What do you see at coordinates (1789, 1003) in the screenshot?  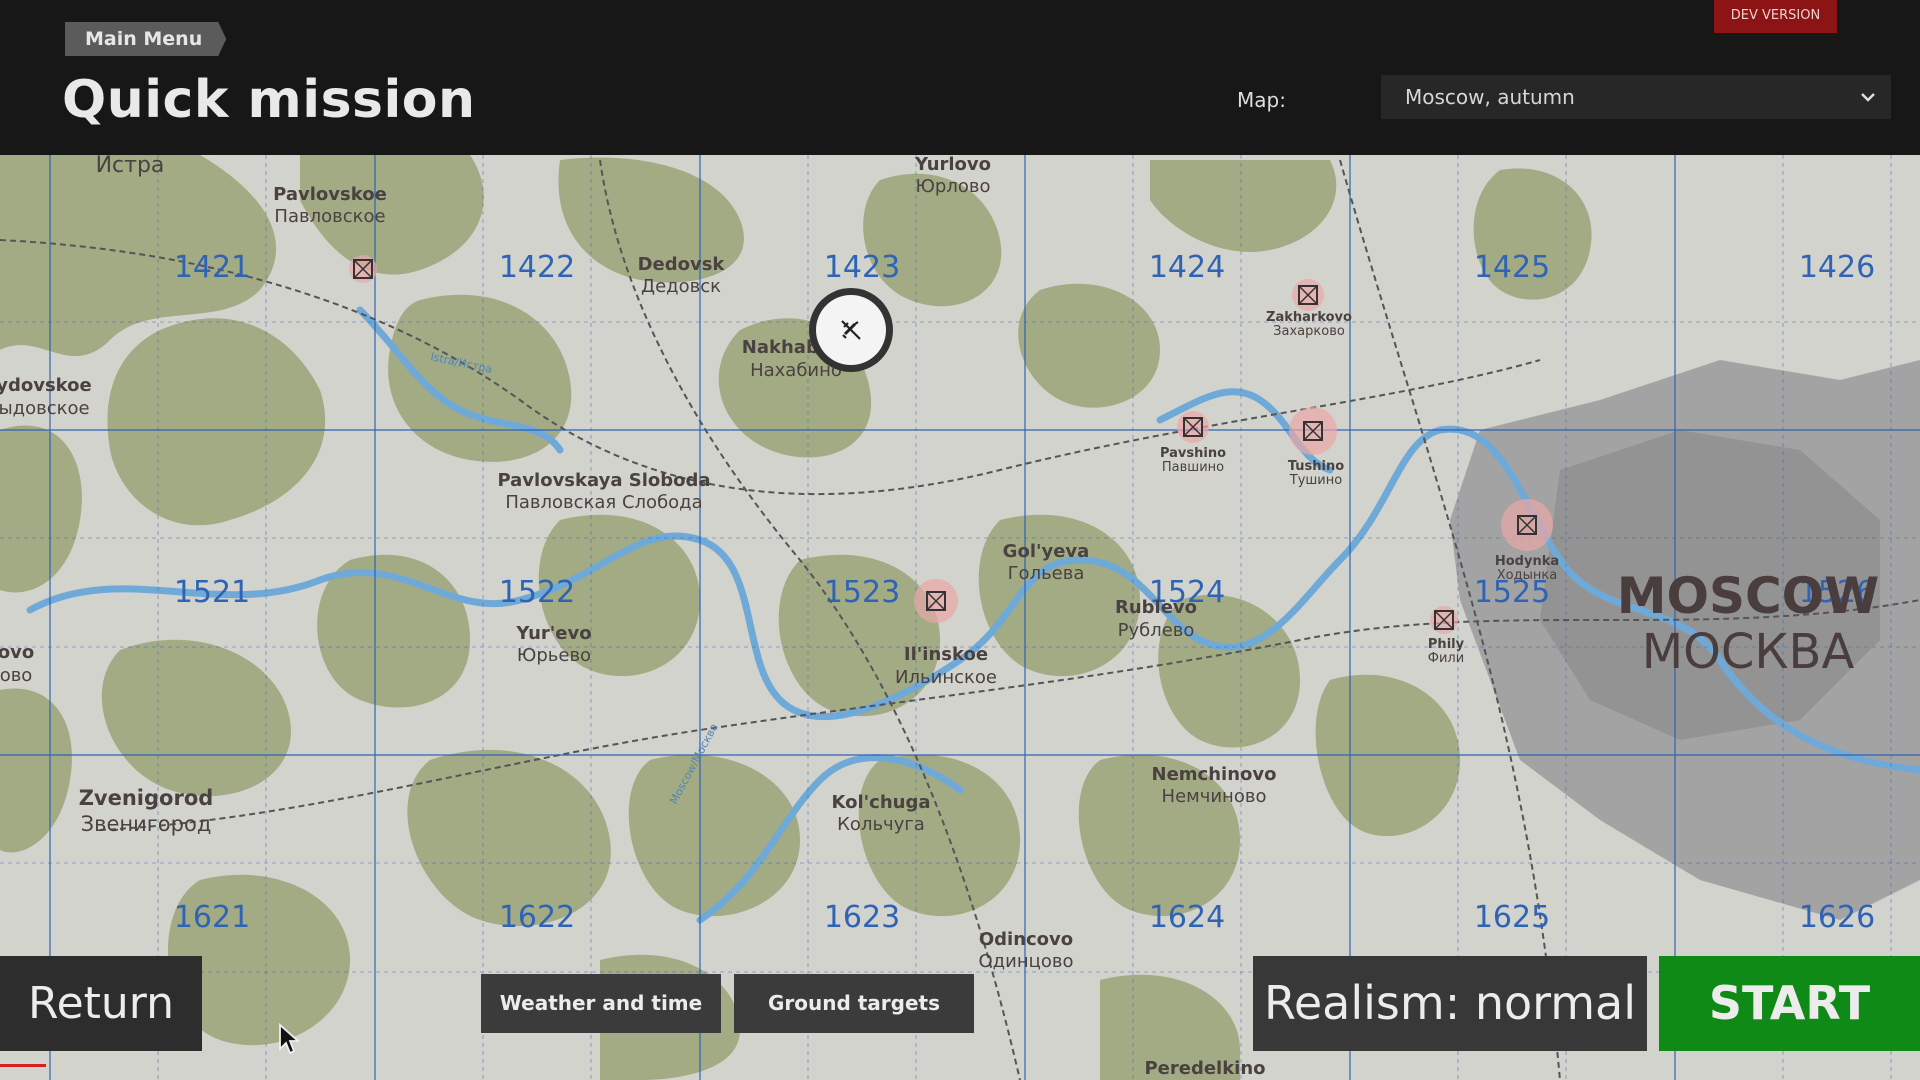 I see `start-button: START` at bounding box center [1789, 1003].